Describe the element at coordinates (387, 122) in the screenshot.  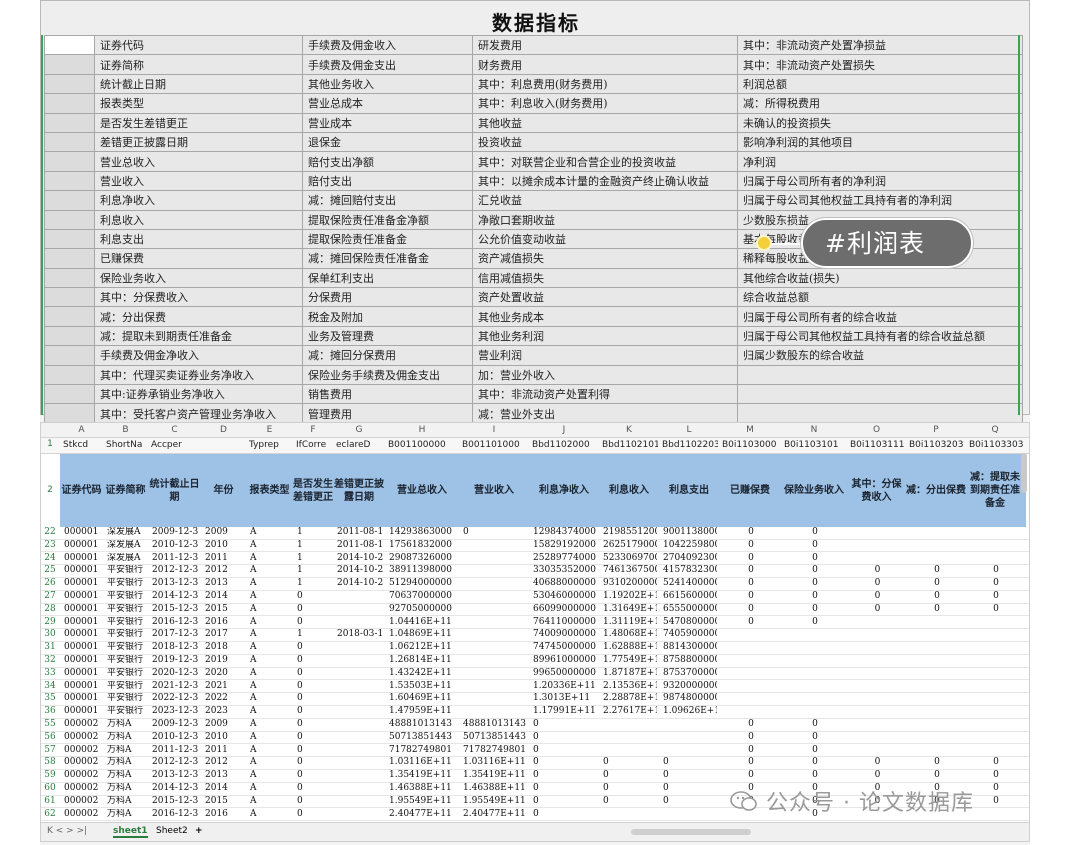
I see `indicator-cell: 营业成本` at that location.